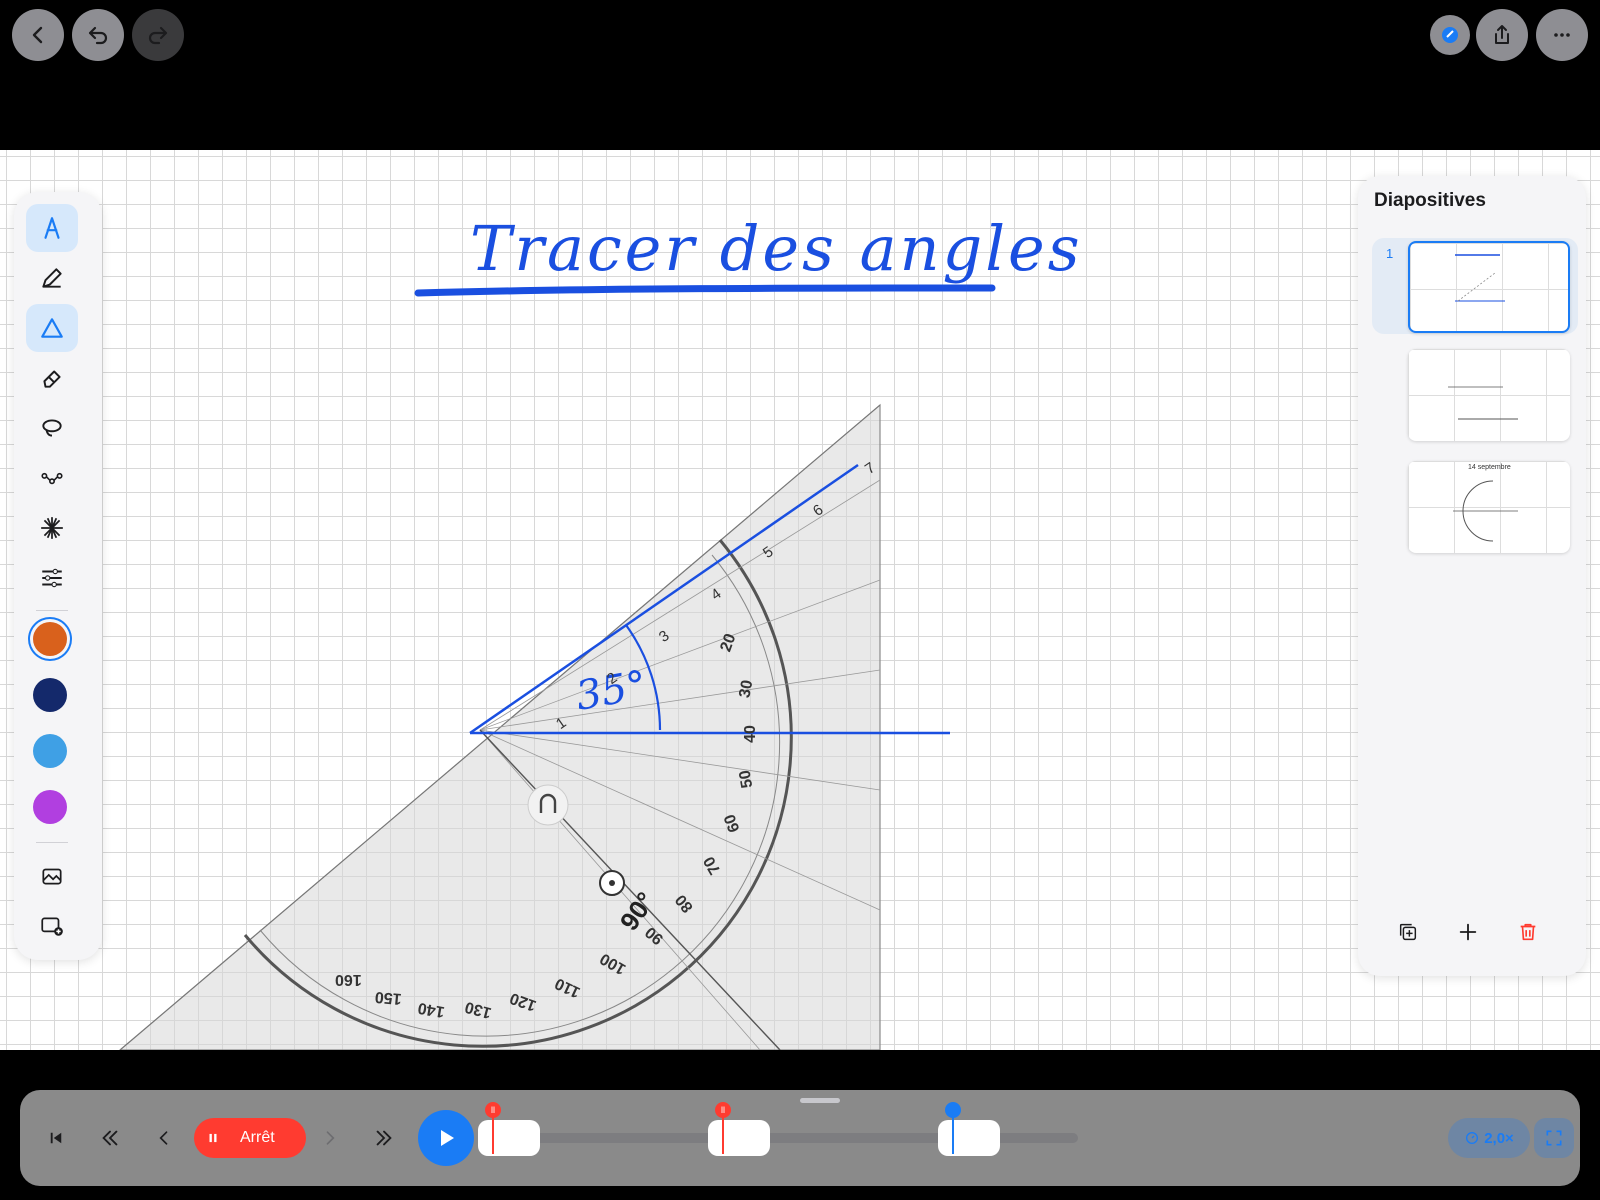 This screenshot has height=1200, width=1600. I want to click on double-chevron-right-icon, so click(384, 1138).